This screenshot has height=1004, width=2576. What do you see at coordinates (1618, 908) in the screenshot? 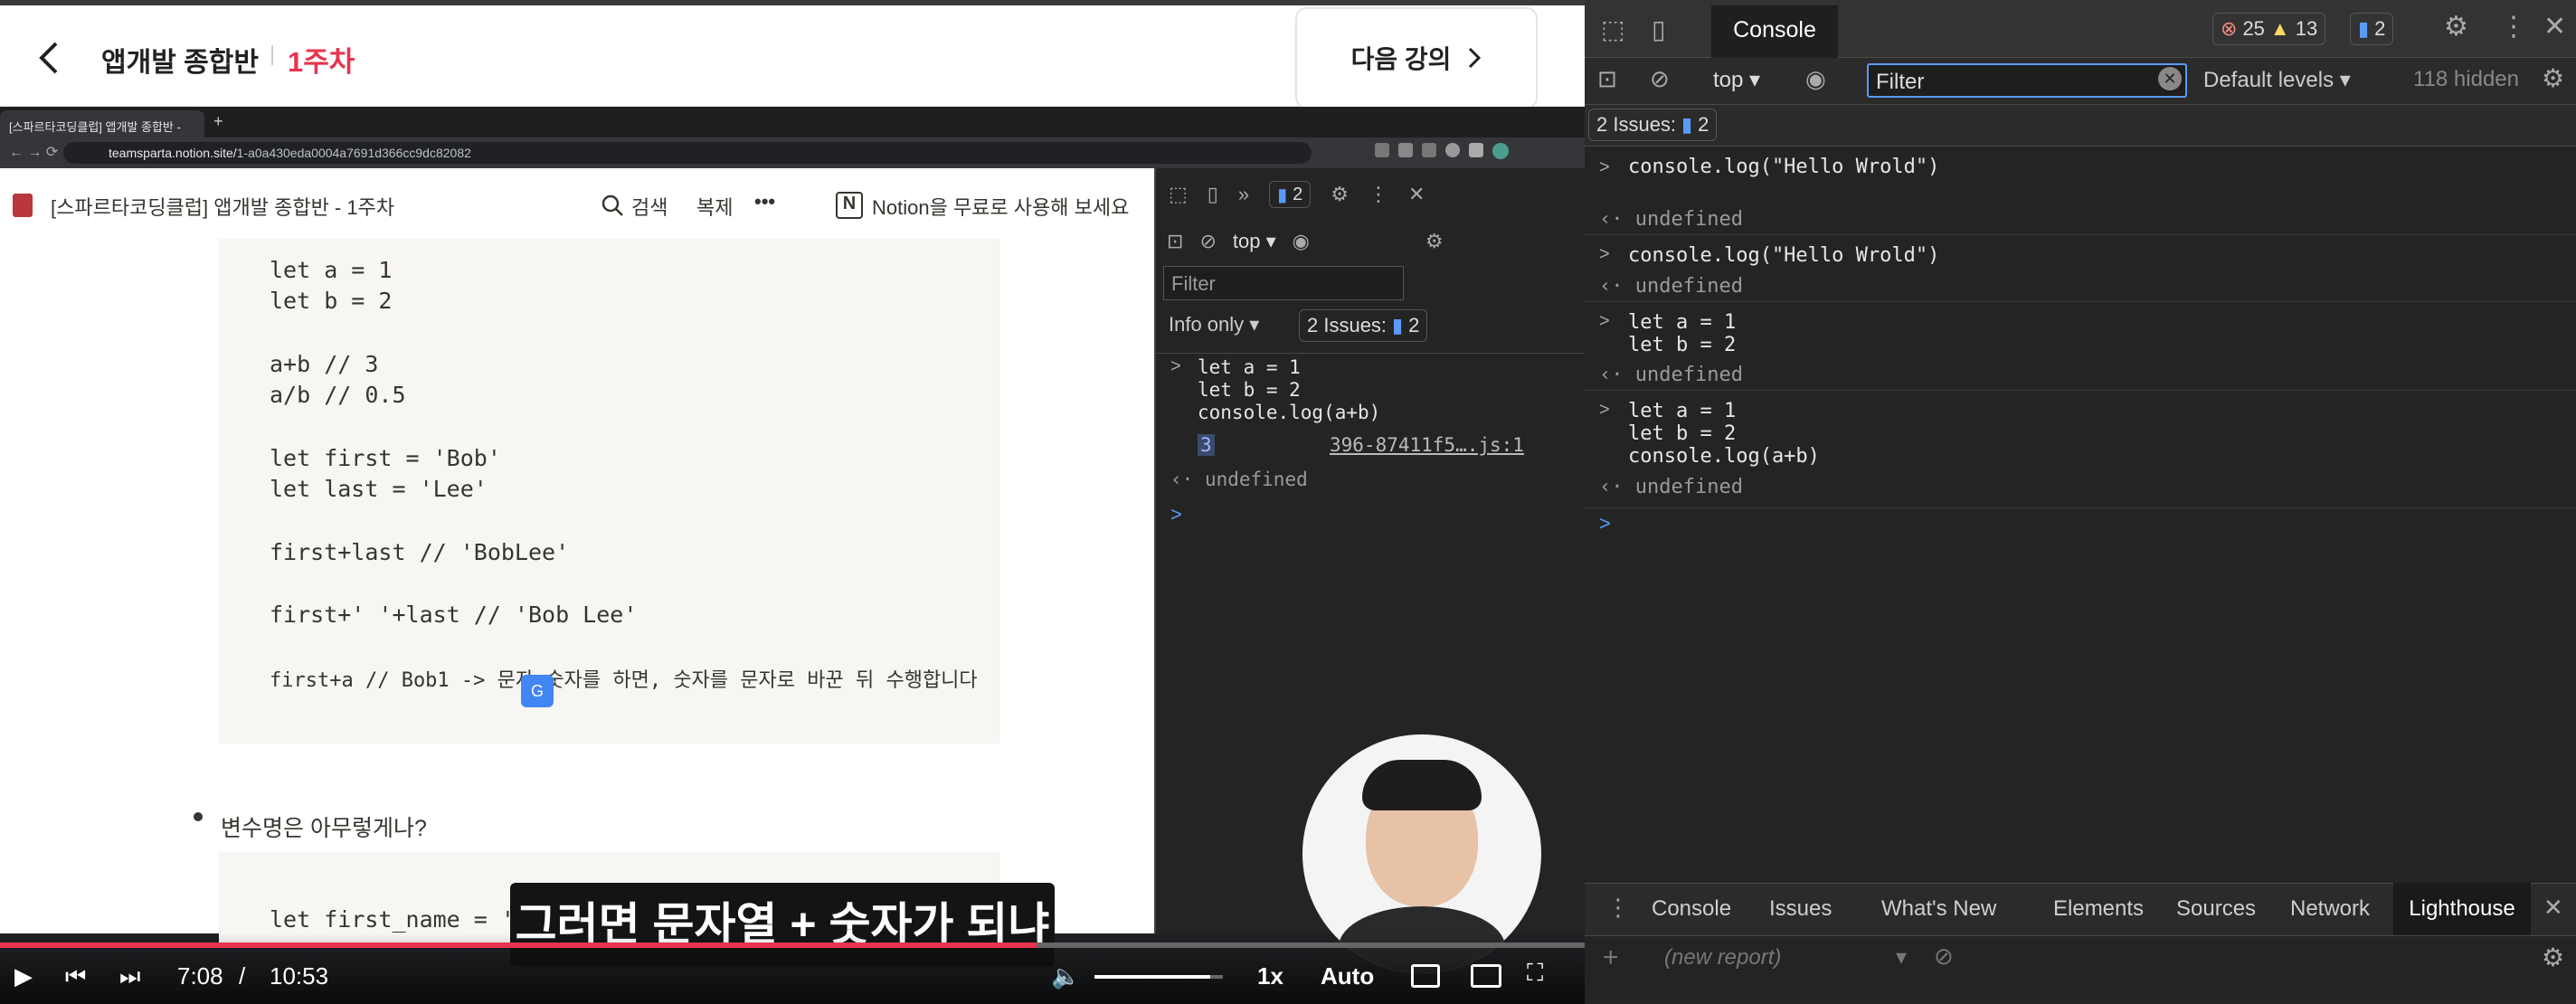
I see `drawer-menu-icon: ⋮` at bounding box center [1618, 908].